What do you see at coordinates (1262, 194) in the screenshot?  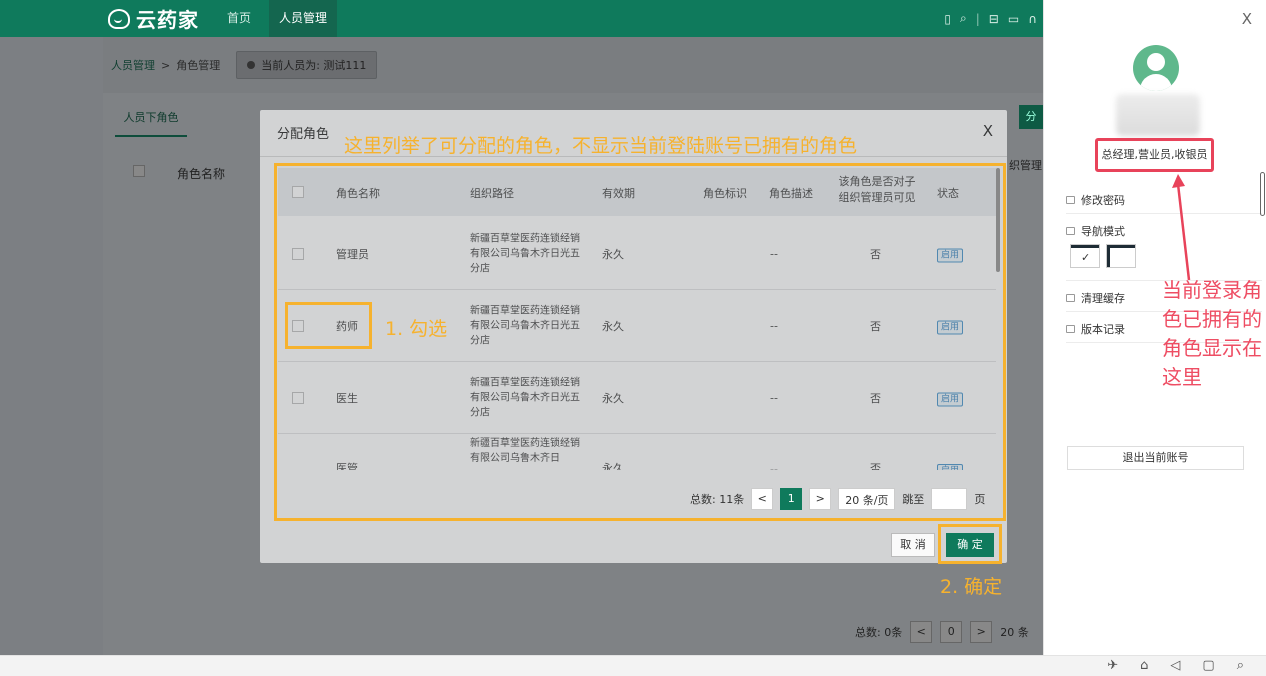 I see `drawer-scrollbar` at bounding box center [1262, 194].